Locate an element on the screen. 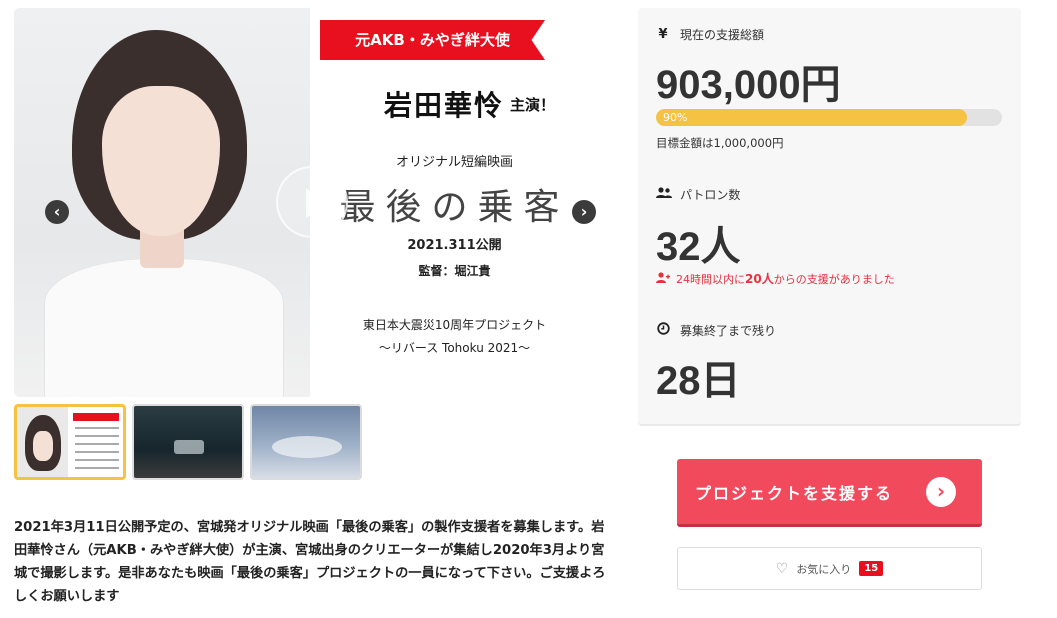  total-label-row: ¥ 現在の支援総額 is located at coordinates (710, 34).